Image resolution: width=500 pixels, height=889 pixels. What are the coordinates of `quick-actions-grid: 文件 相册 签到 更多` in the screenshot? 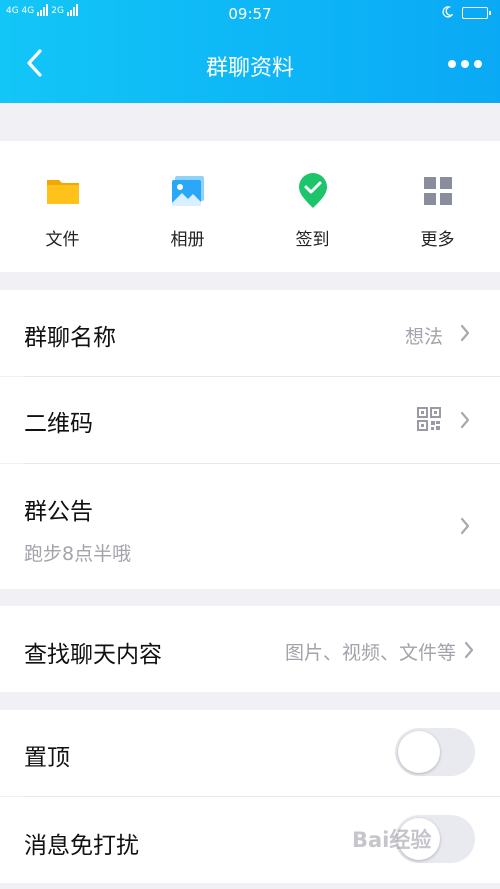 It's located at (250, 206).